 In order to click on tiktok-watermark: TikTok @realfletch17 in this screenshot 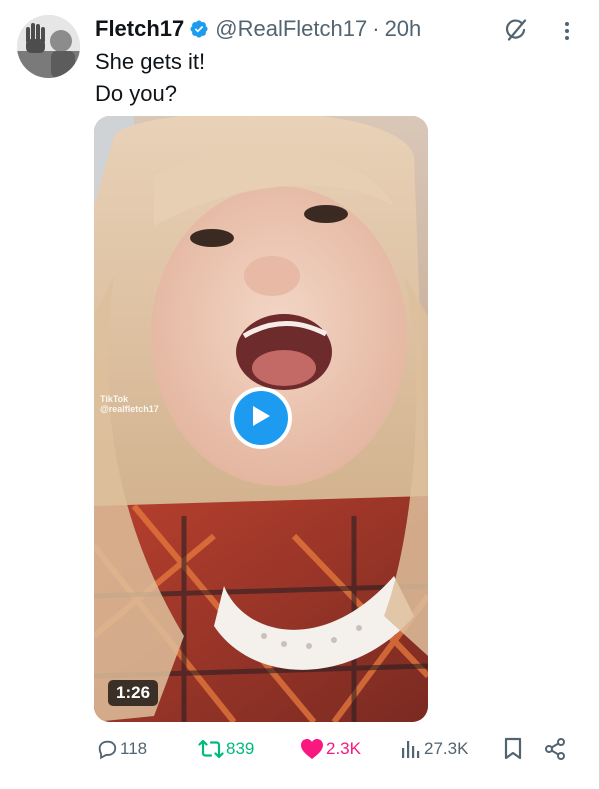, I will do `click(129, 404)`.